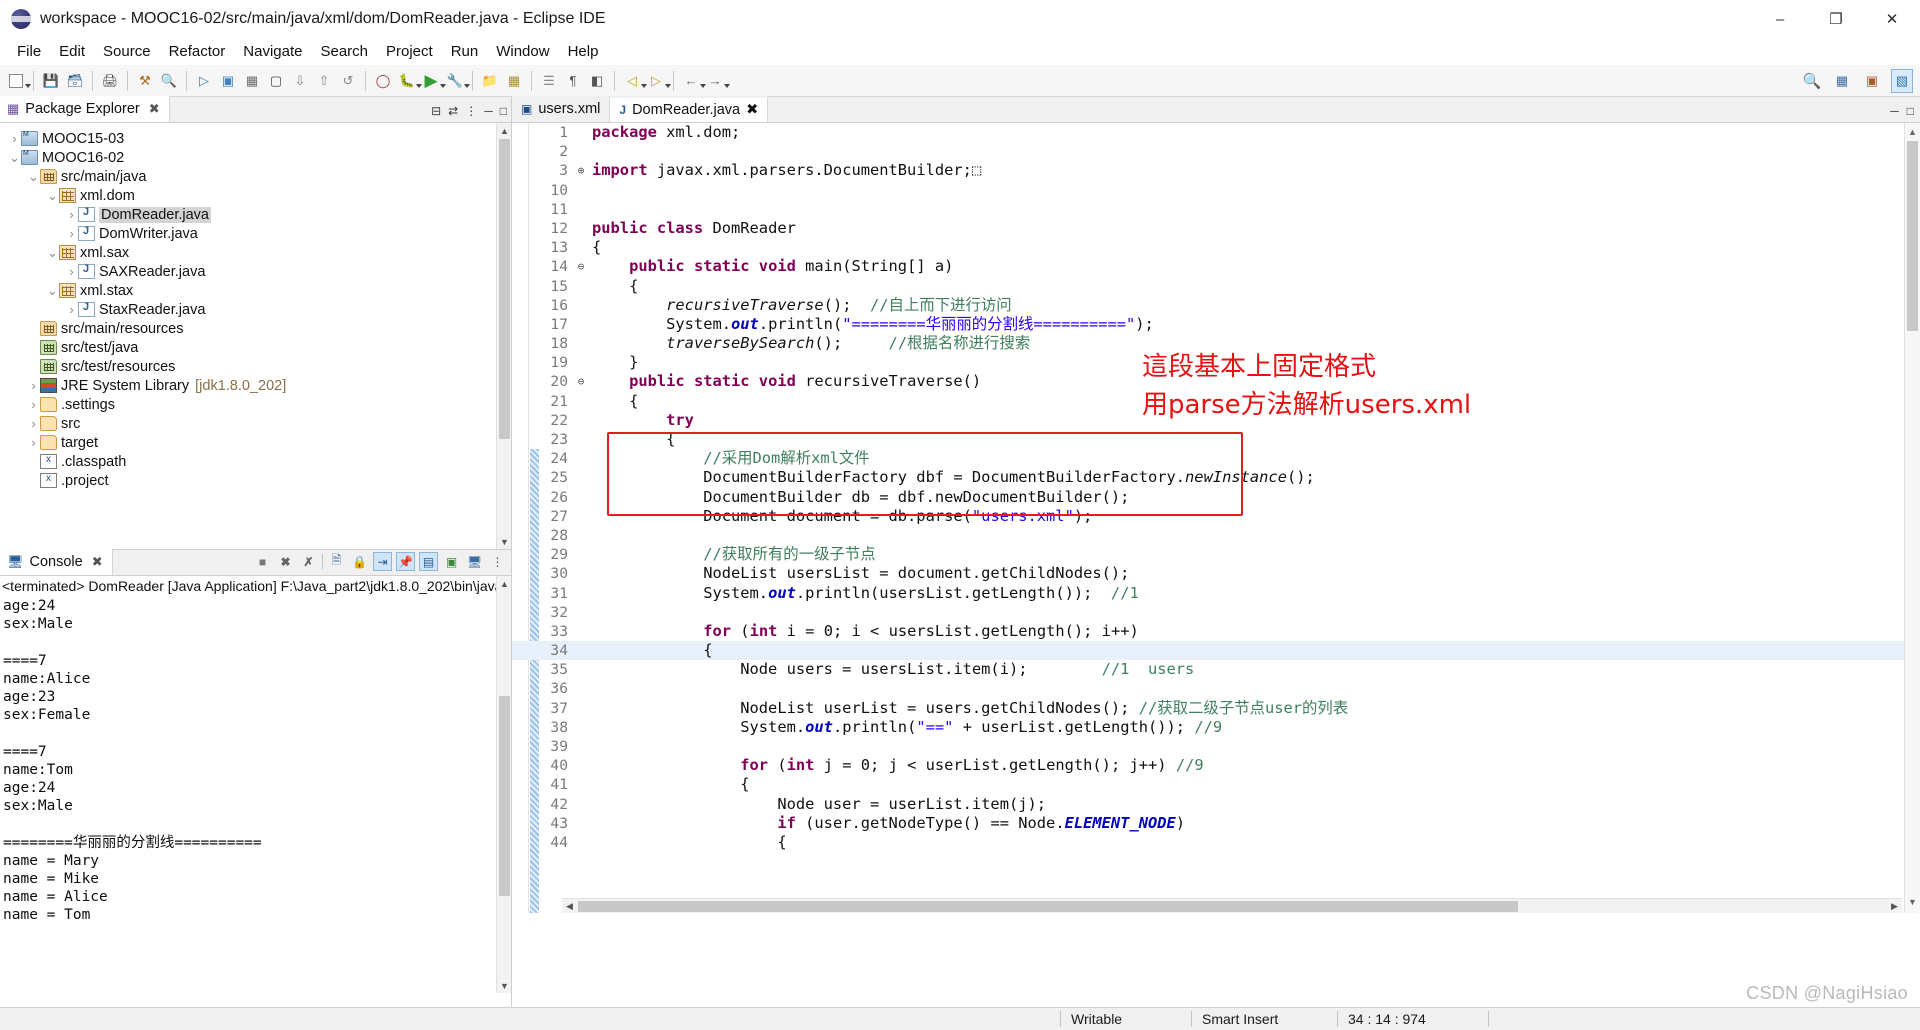  I want to click on collapse-all-icon: ⊟, so click(436, 111).